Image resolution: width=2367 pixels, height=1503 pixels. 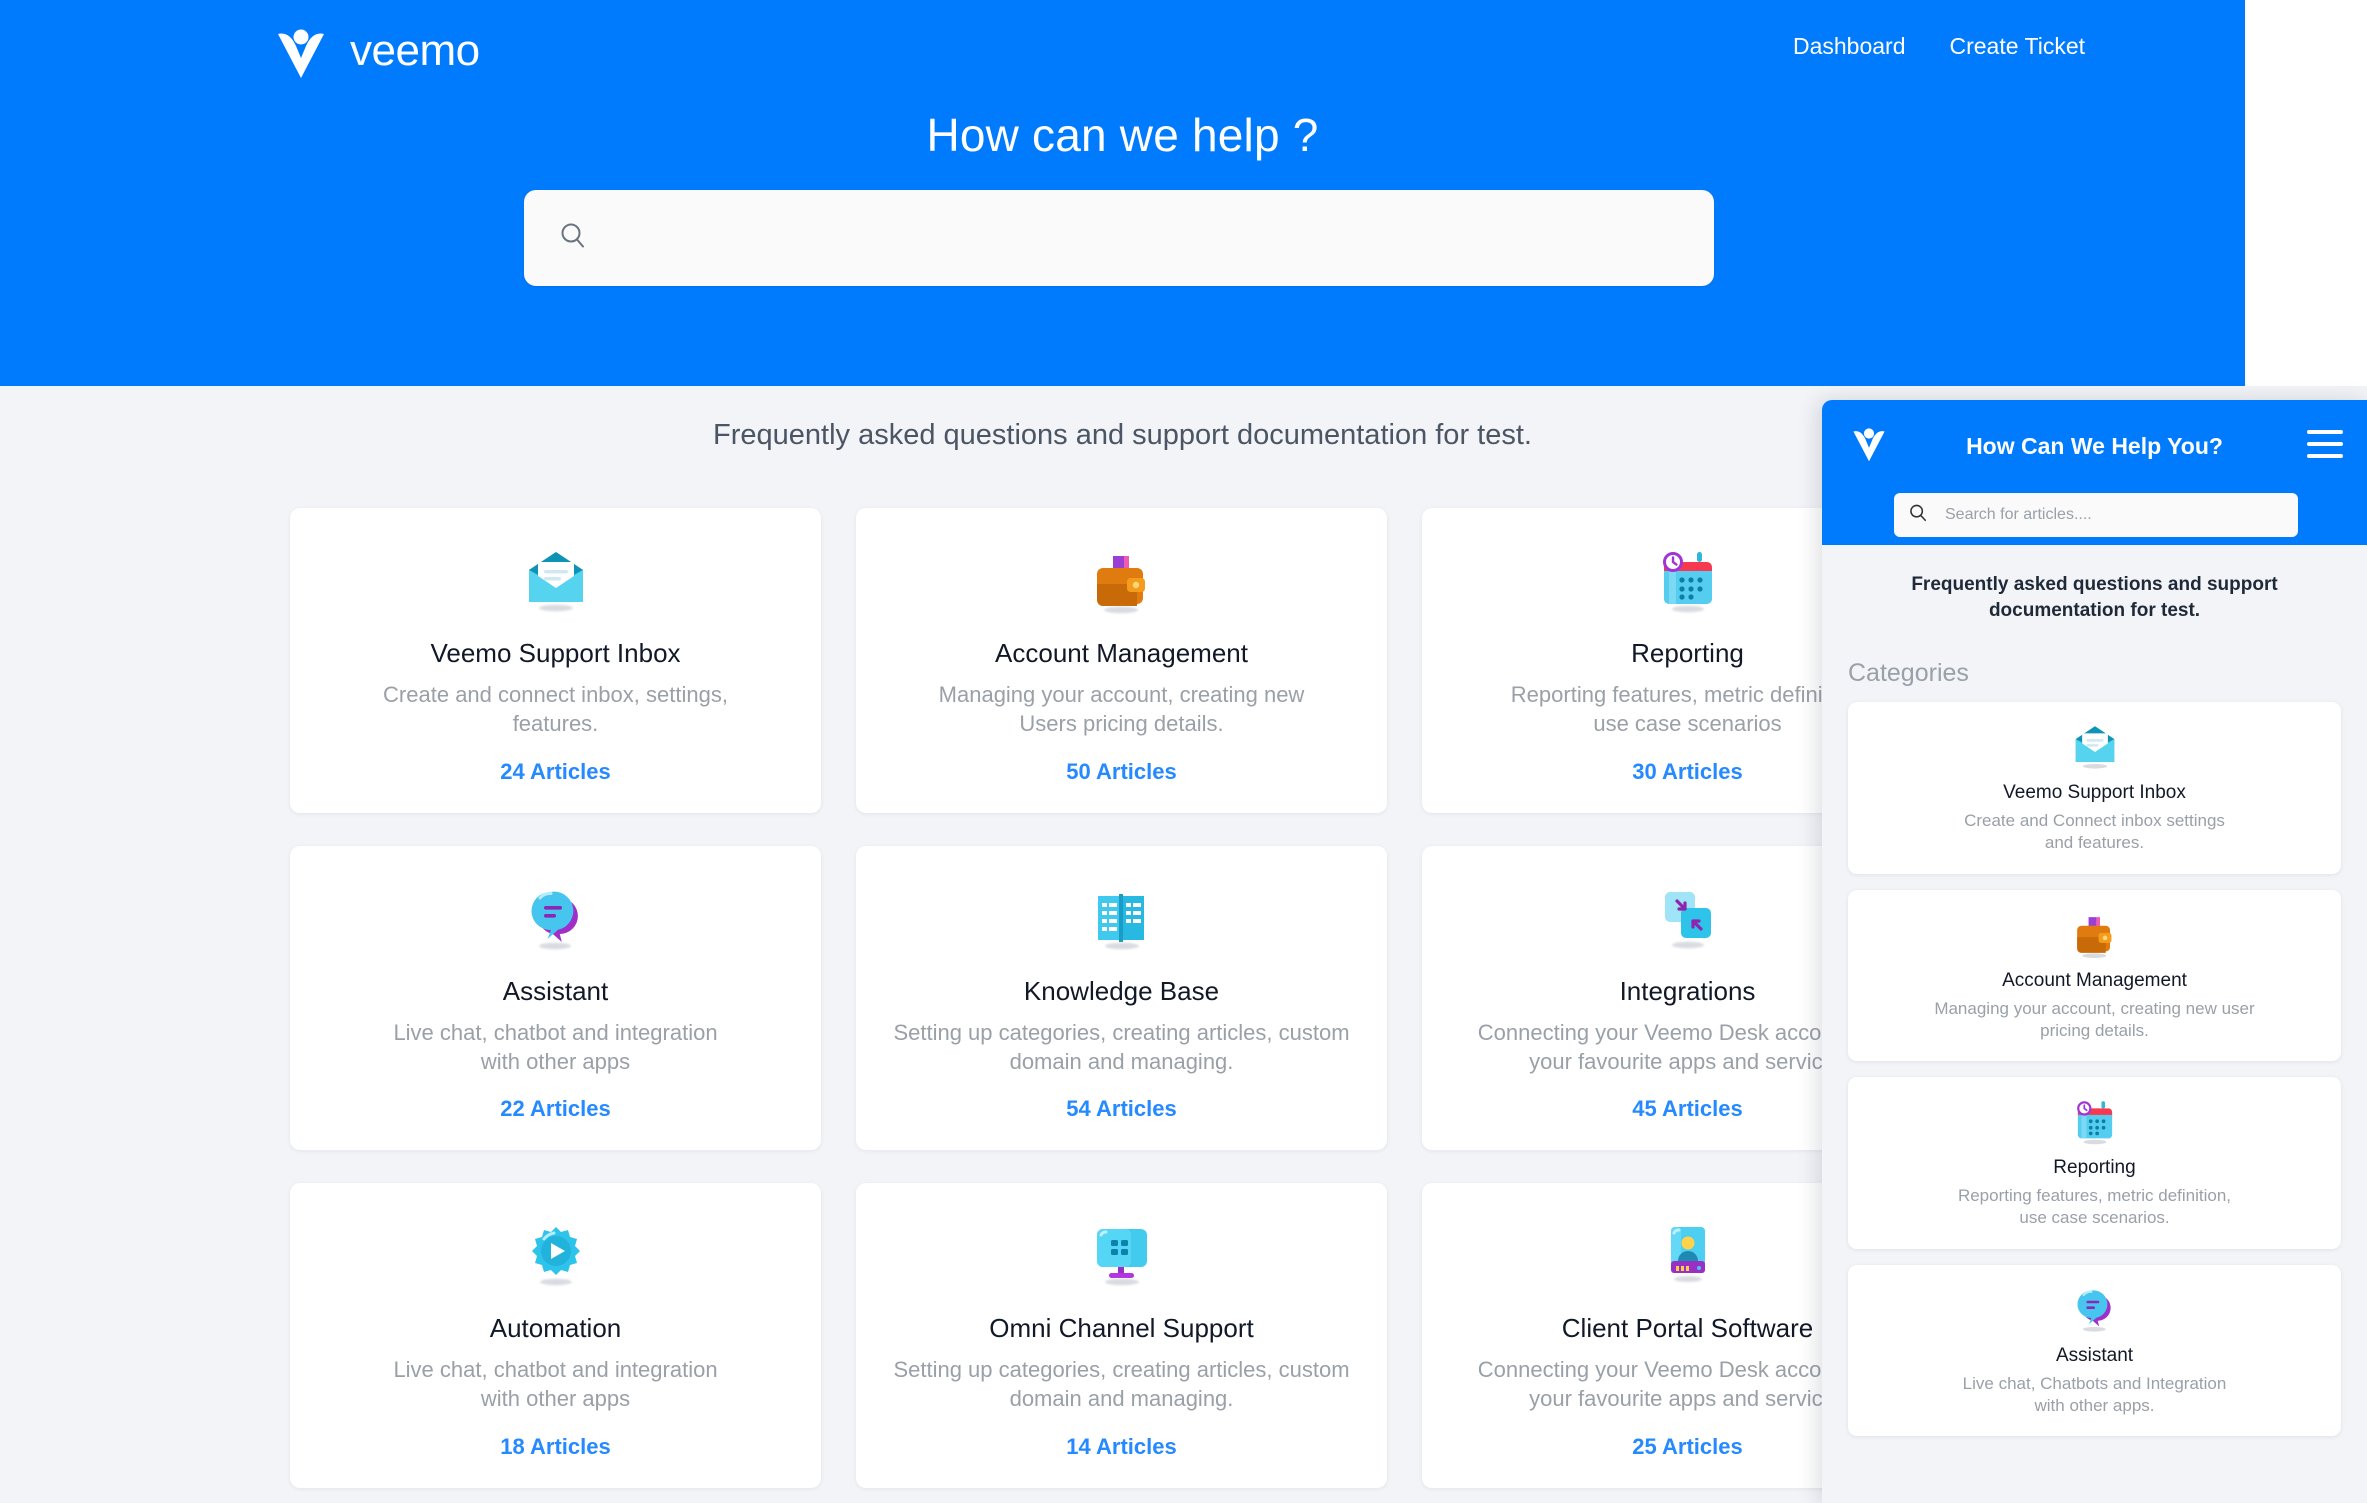 What do you see at coordinates (1939, 46) in the screenshot?
I see `nav-links: Dashboard Create Ticket` at bounding box center [1939, 46].